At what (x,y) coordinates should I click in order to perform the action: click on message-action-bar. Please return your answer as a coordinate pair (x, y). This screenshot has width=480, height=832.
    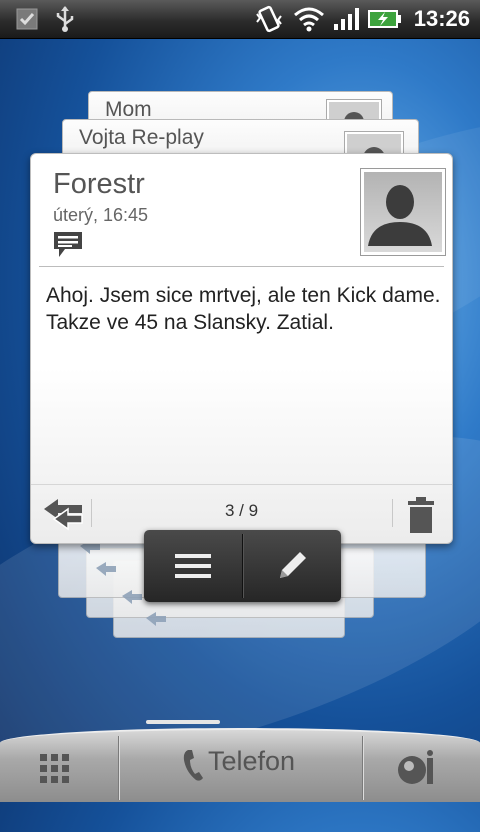
    Looking at the image, I should click on (242, 566).